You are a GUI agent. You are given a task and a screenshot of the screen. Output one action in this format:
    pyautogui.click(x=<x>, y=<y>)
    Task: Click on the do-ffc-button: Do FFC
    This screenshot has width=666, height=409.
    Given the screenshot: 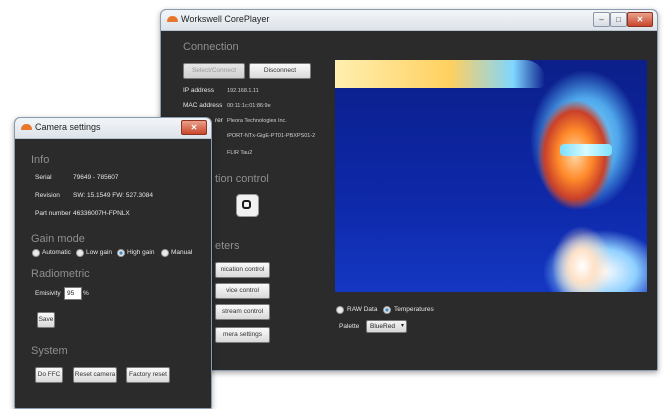 What is the action you would take?
    pyautogui.click(x=49, y=375)
    